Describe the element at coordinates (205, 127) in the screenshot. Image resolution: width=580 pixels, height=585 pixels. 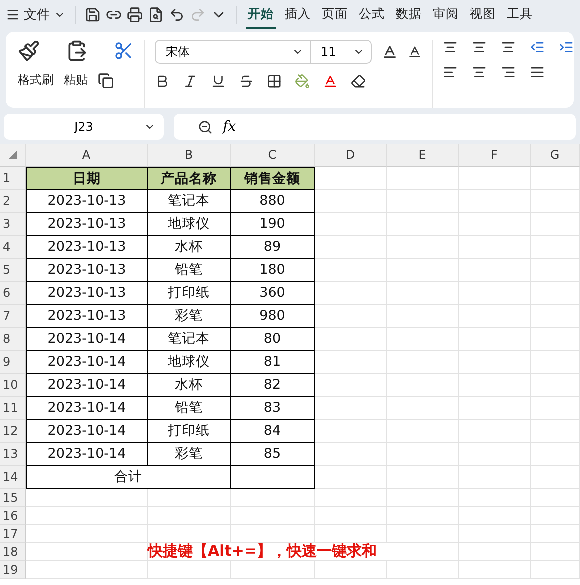
I see `zoom-out-icon` at that location.